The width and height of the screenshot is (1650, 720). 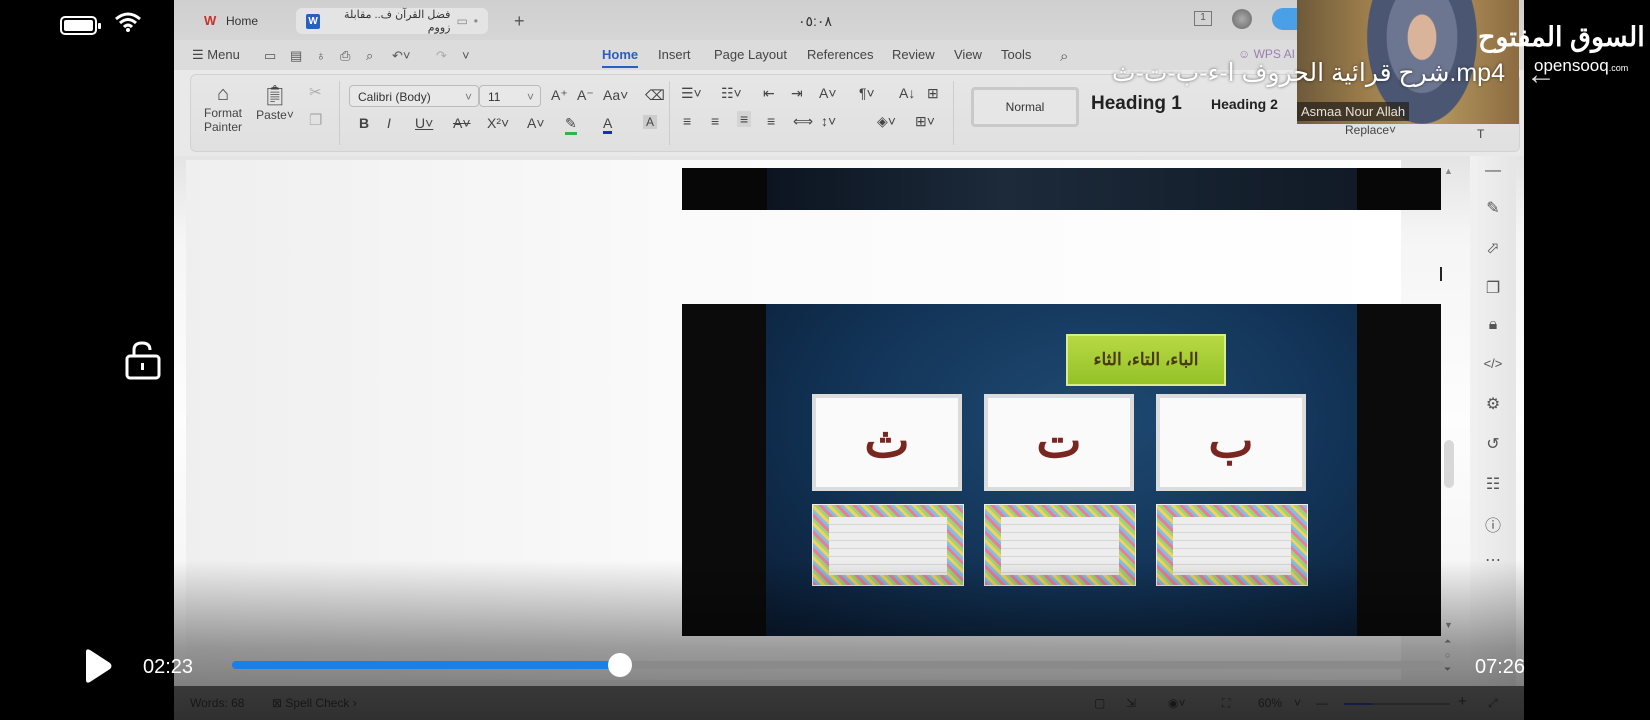 I want to click on bold-icon: B, so click(x=364, y=123).